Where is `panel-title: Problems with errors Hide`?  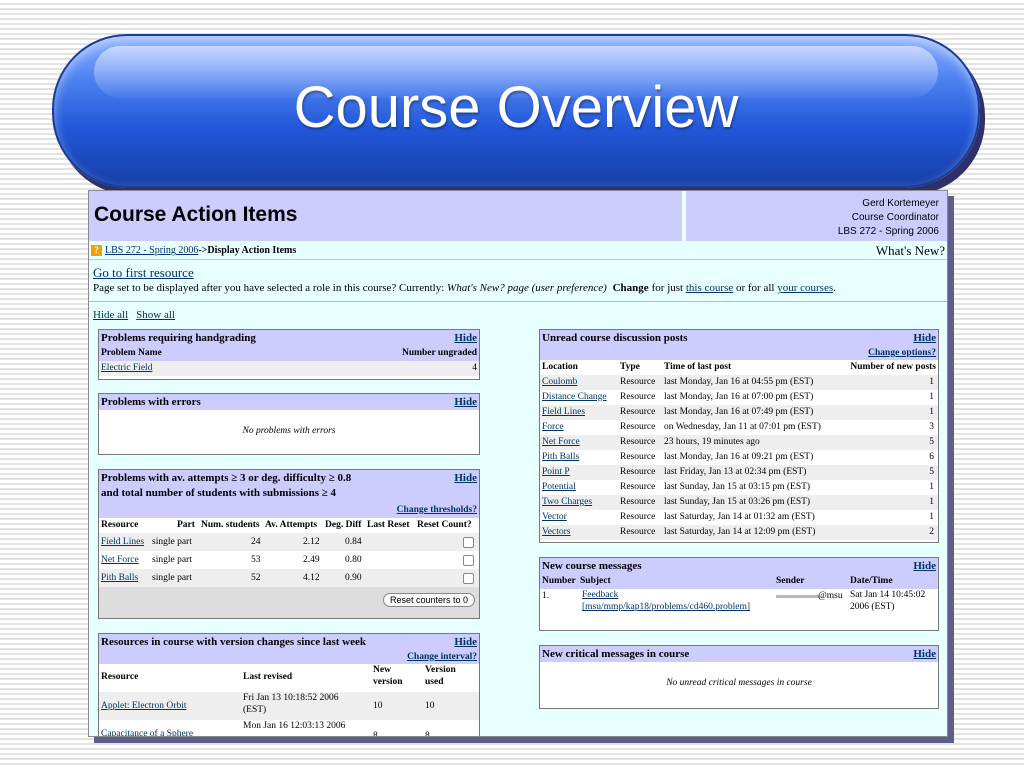
panel-title: Problems with errors Hide is located at coordinates (289, 402).